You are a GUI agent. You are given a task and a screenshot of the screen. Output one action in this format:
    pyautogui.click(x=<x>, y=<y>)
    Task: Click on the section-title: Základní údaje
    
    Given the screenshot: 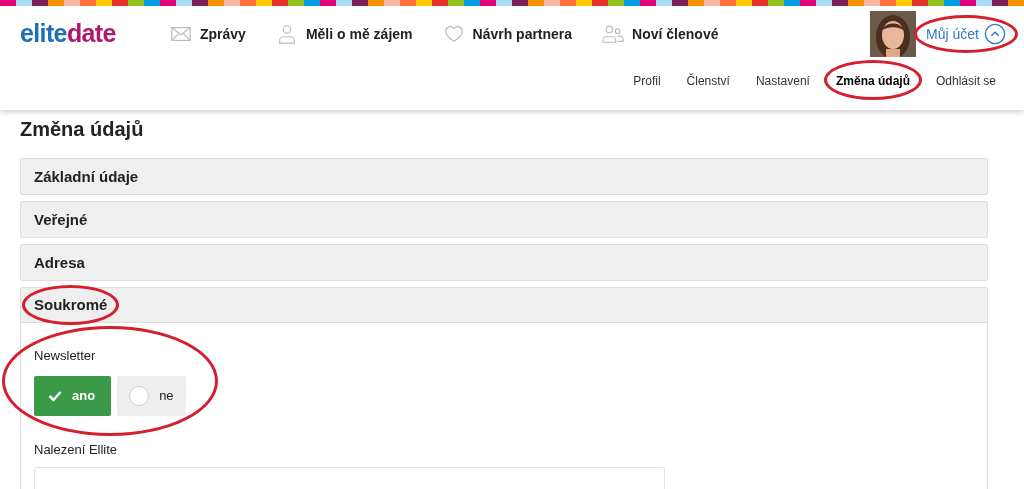 What is the action you would take?
    pyautogui.click(x=86, y=176)
    